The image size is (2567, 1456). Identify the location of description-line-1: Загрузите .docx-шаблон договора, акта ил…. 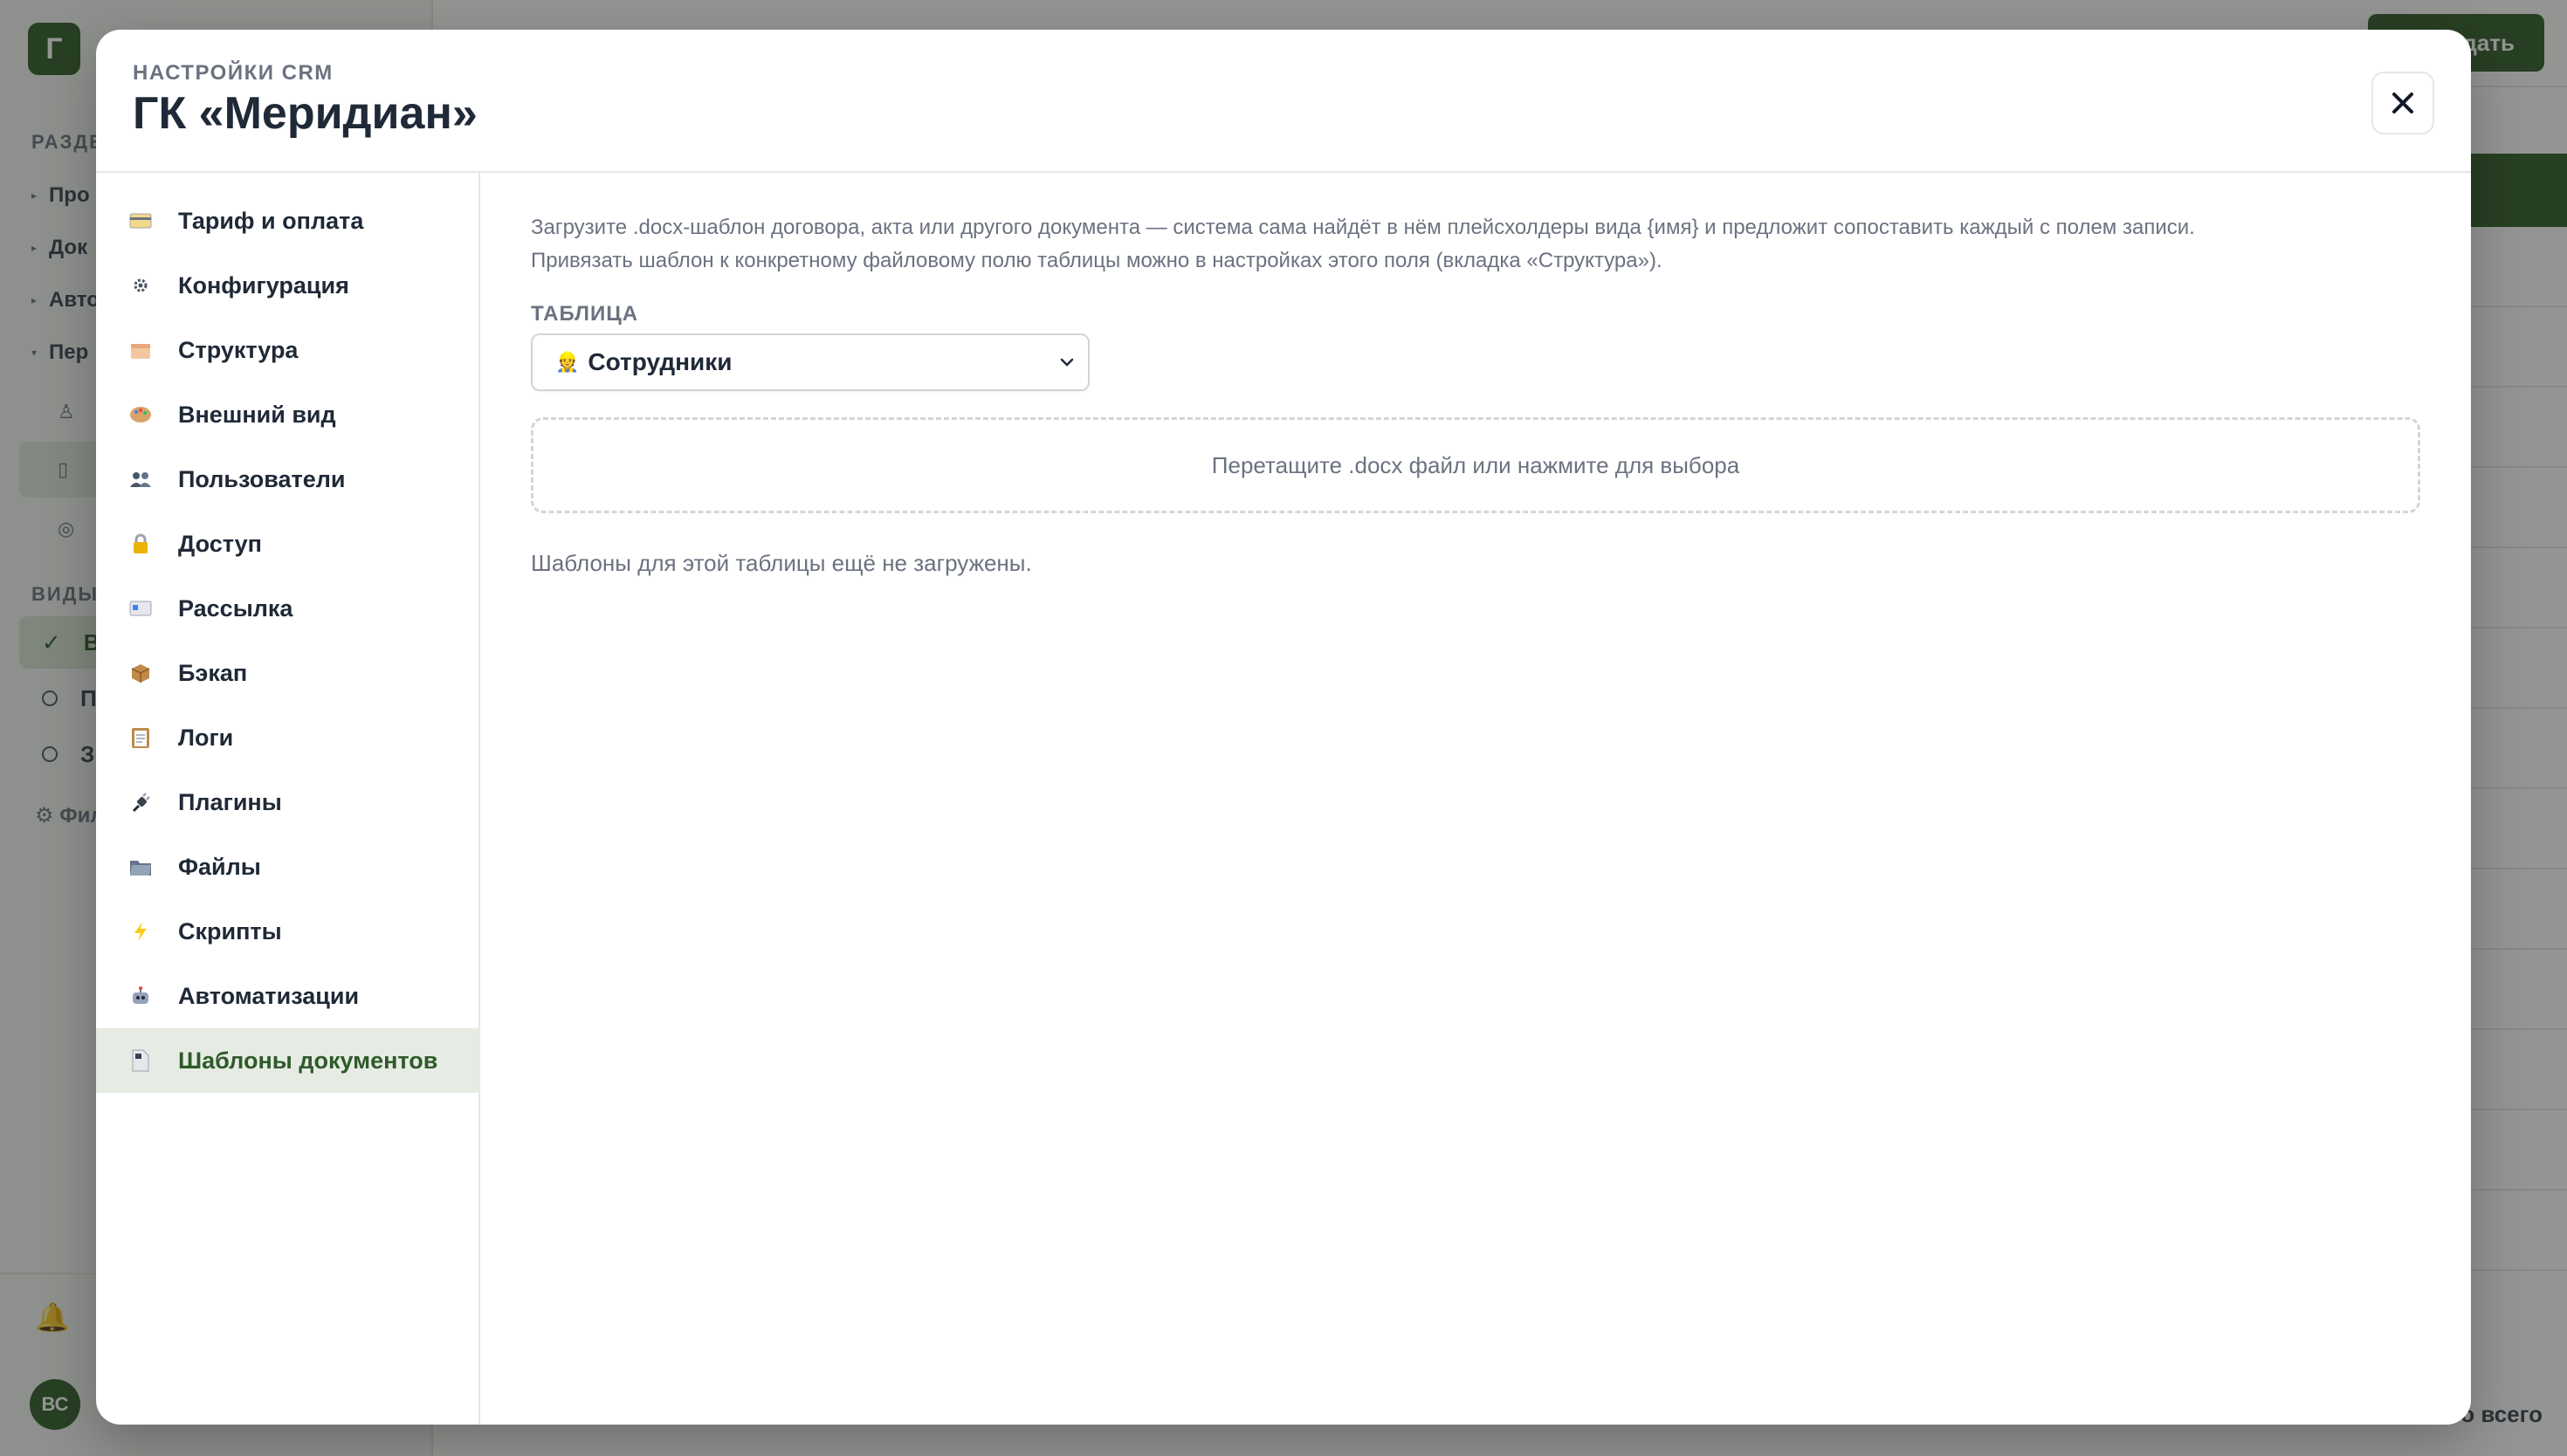
(1363, 227).